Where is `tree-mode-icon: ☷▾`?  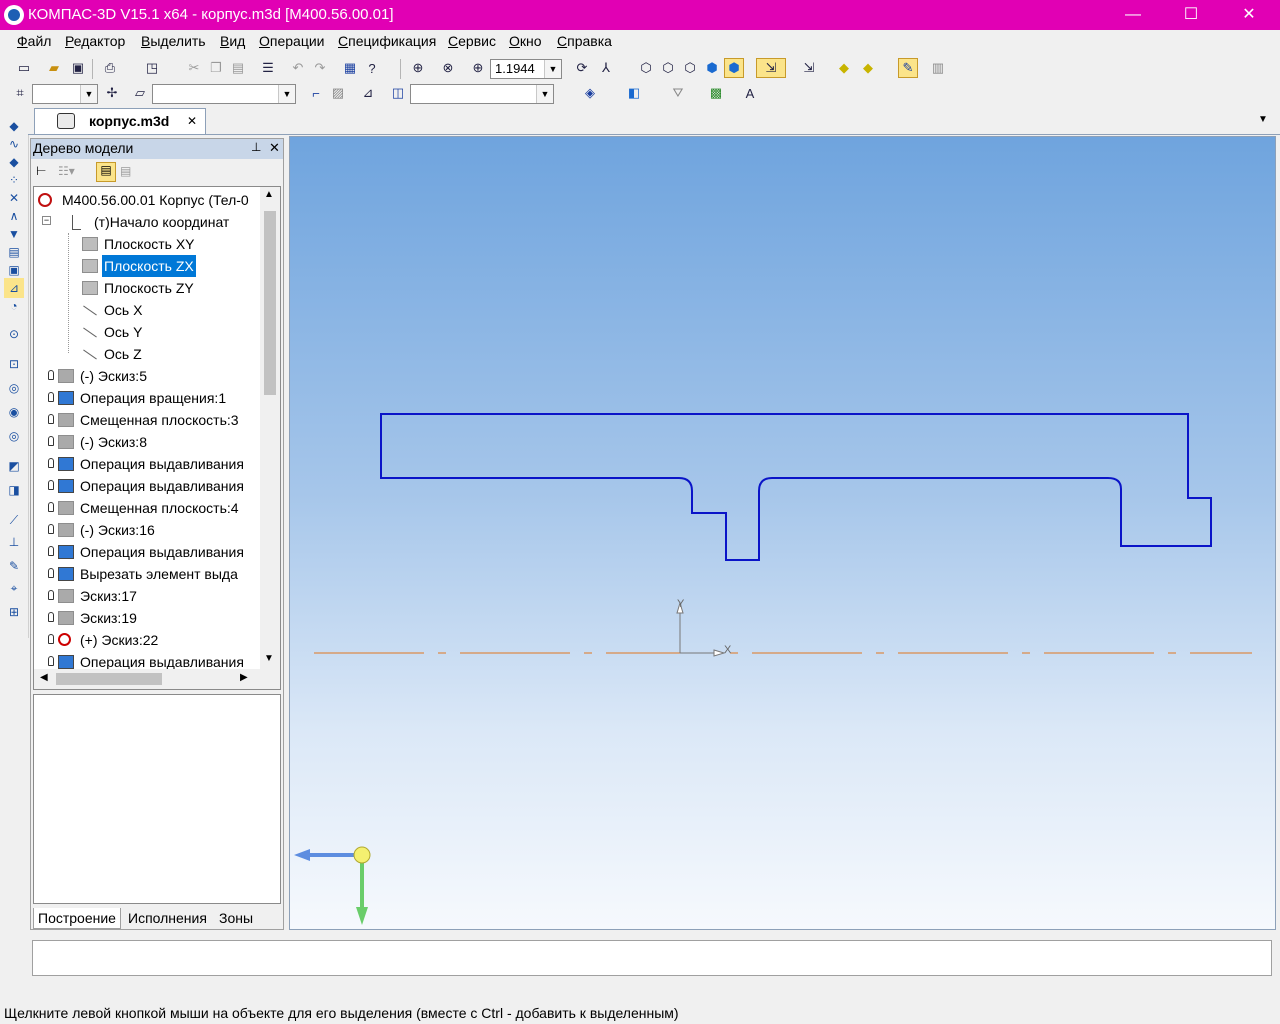 tree-mode-icon: ☷▾ is located at coordinates (73, 172).